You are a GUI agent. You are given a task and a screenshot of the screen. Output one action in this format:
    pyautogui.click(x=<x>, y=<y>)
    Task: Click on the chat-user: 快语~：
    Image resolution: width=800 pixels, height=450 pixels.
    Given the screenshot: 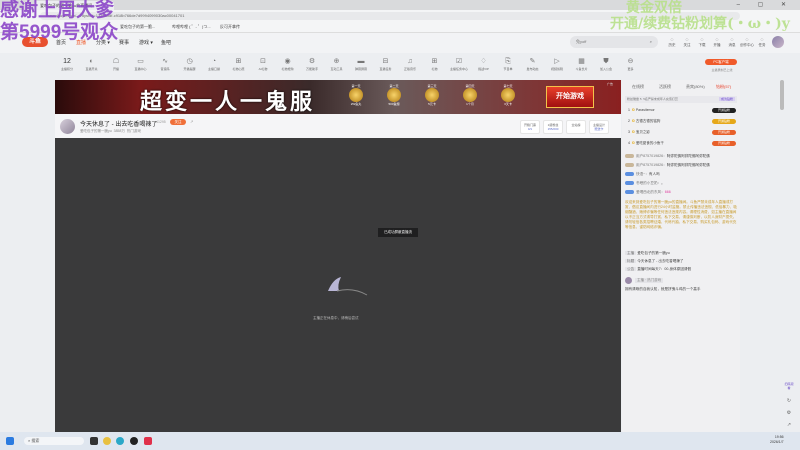 What is the action you would take?
    pyautogui.click(x=642, y=174)
    